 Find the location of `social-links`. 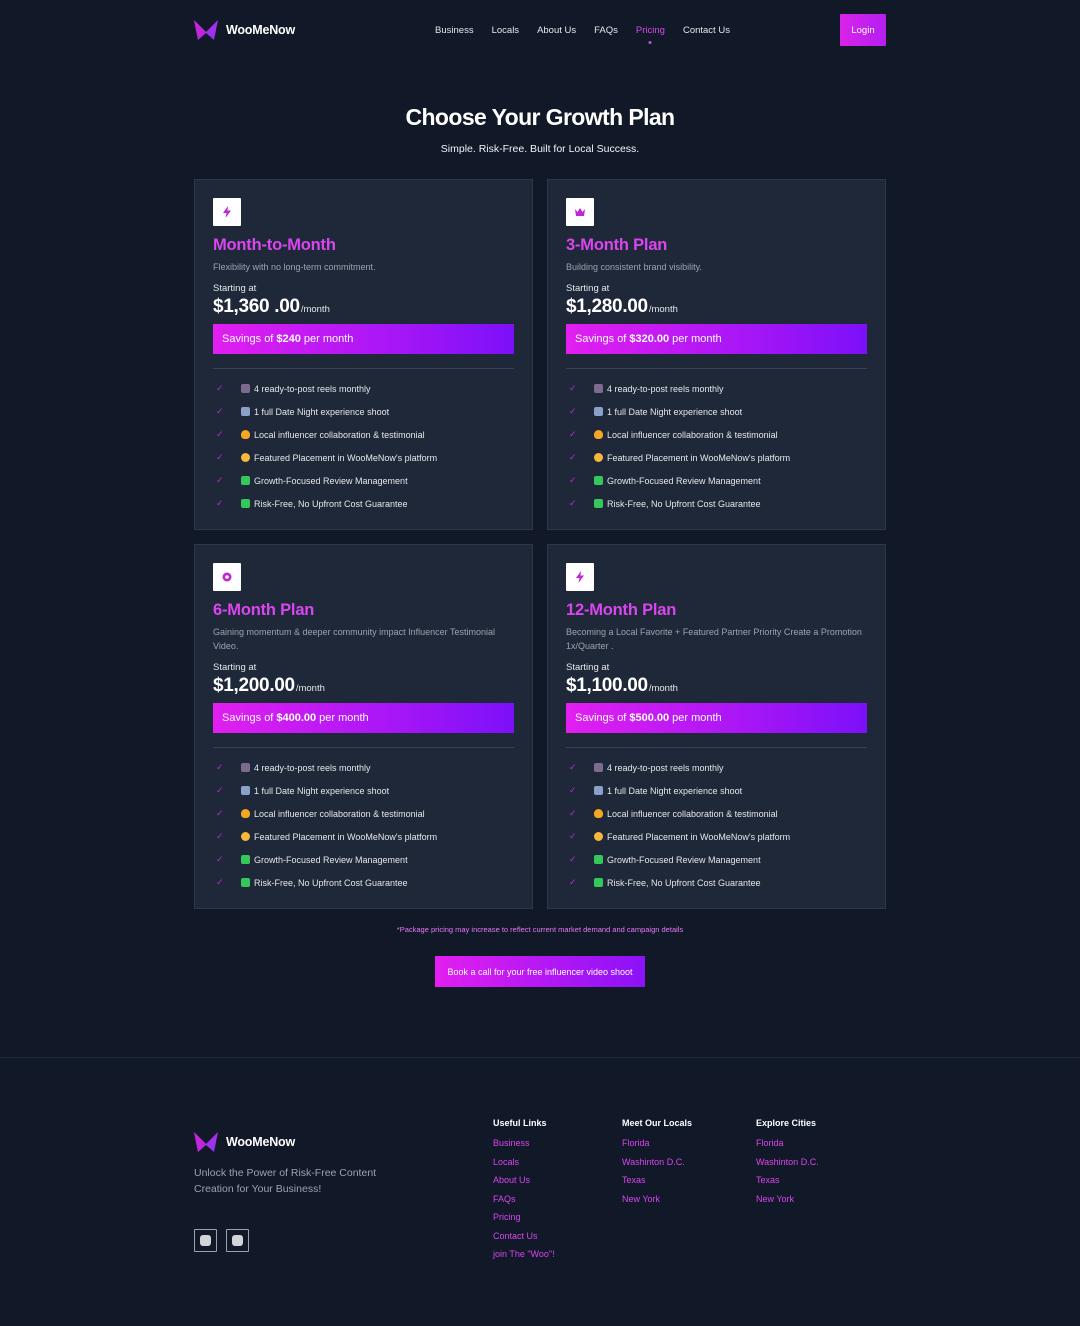

social-links is located at coordinates (294, 1240).